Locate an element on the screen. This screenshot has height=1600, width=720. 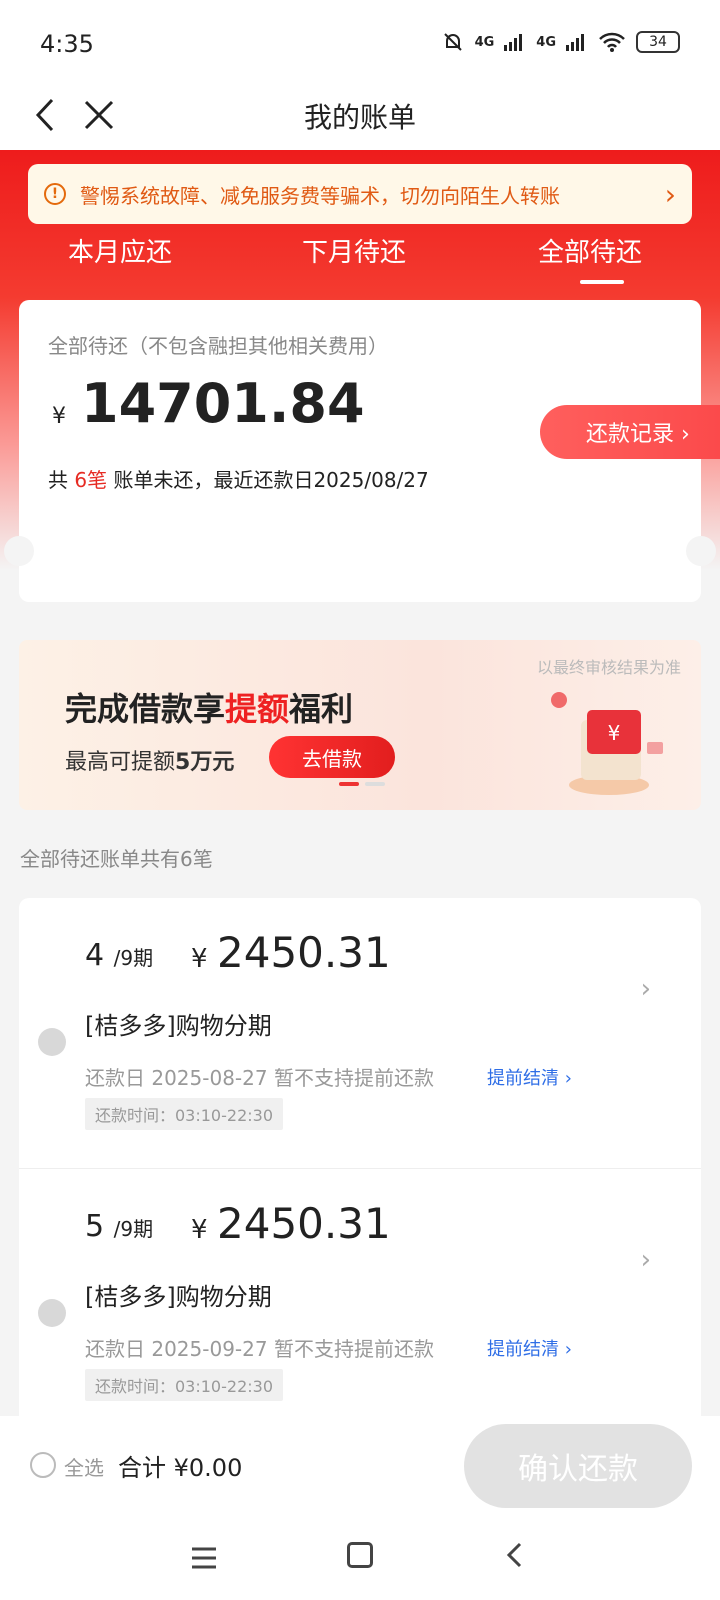
bill-period: 4 /9期 is located at coordinates (119, 955).